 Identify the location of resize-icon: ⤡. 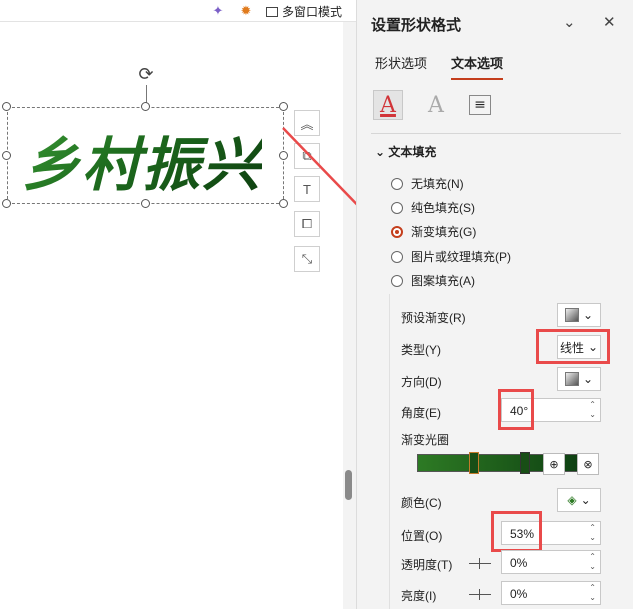
(307, 259).